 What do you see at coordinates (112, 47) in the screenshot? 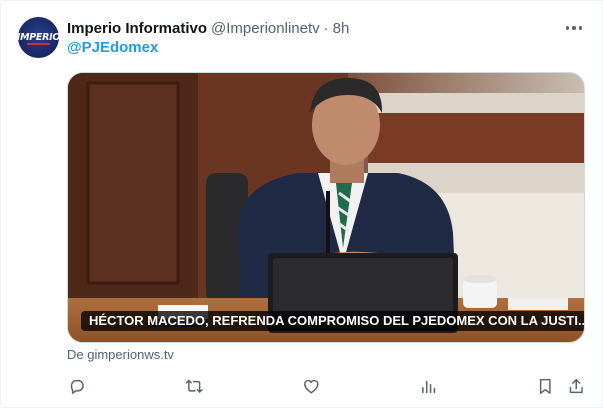
I see `mention-link: @PJEdomex` at bounding box center [112, 47].